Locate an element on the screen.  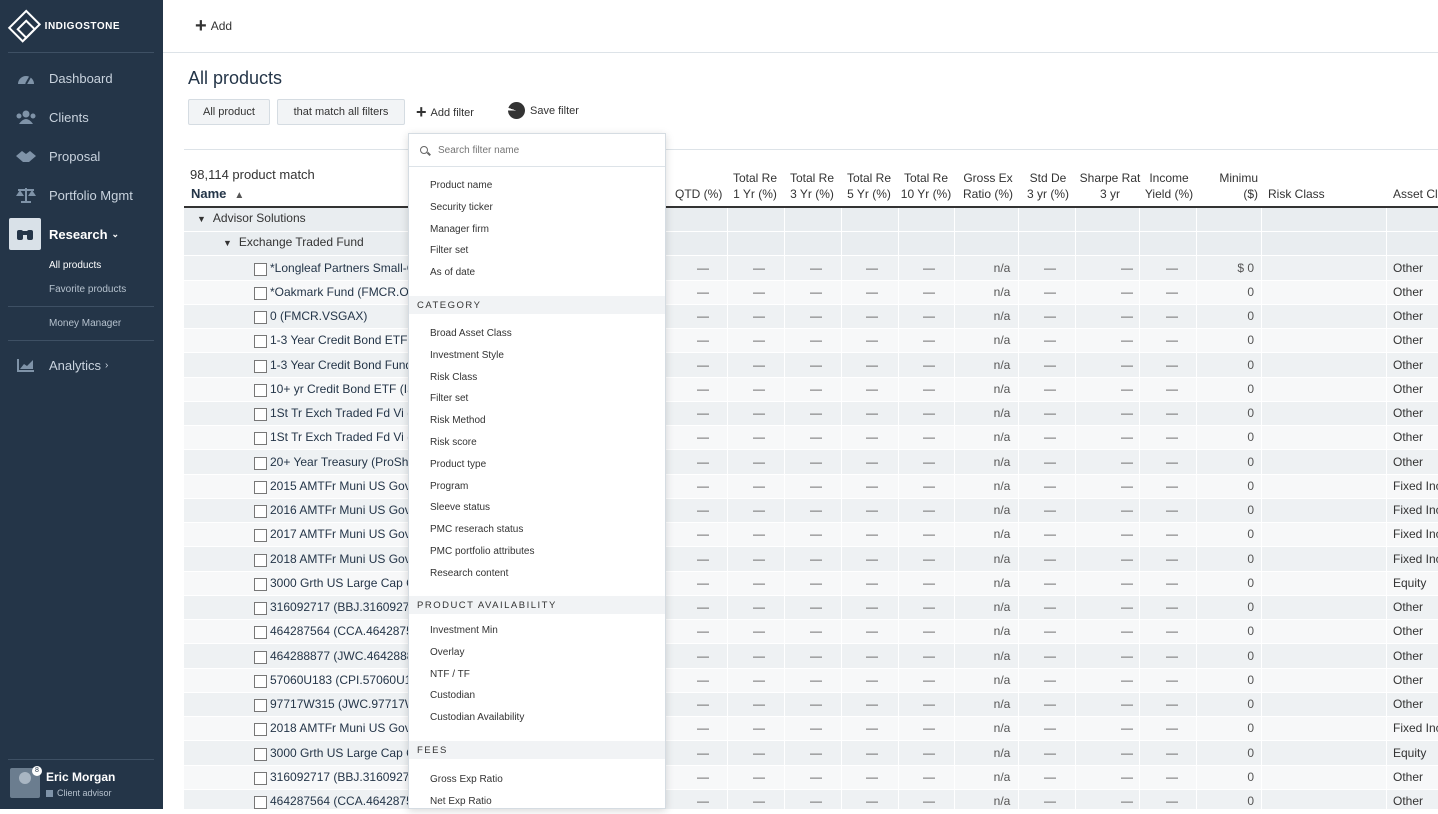
column-header-total-return-3yr: Total Re 3 Yr (%) is located at coordinates (812, 186).